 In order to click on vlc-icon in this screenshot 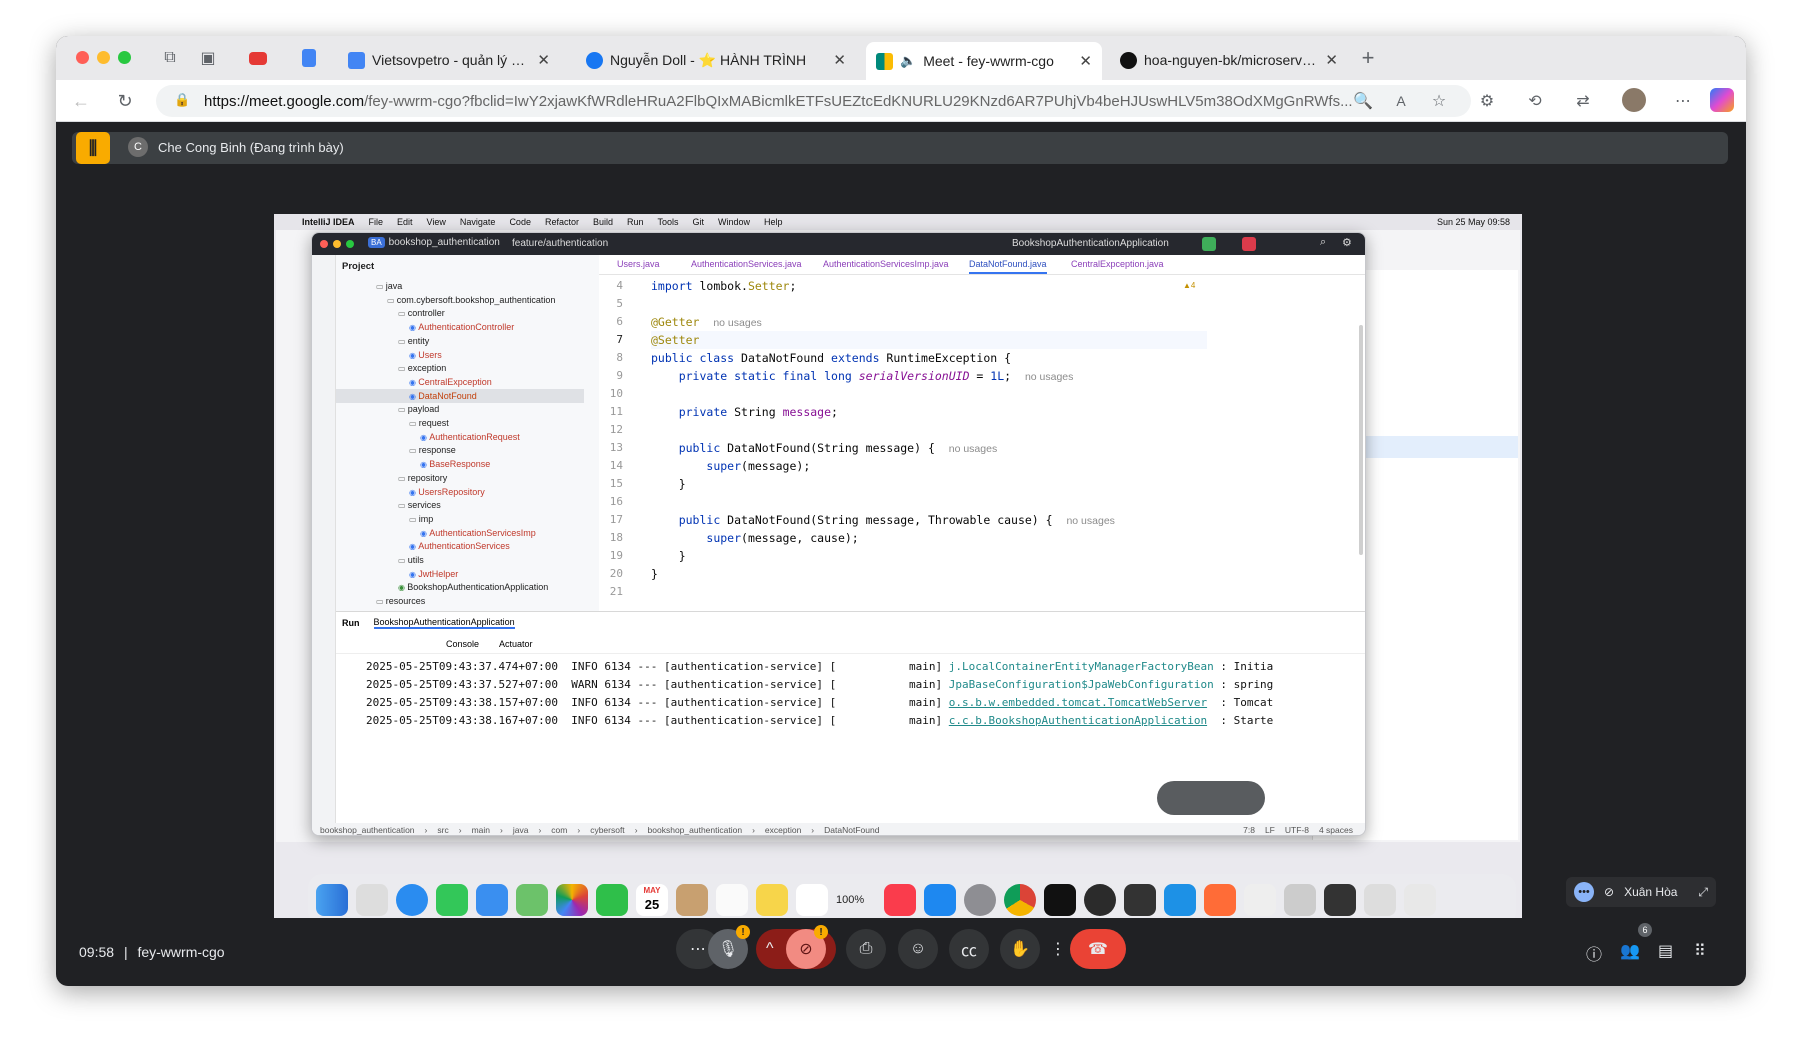, I will do `click(1140, 900)`.